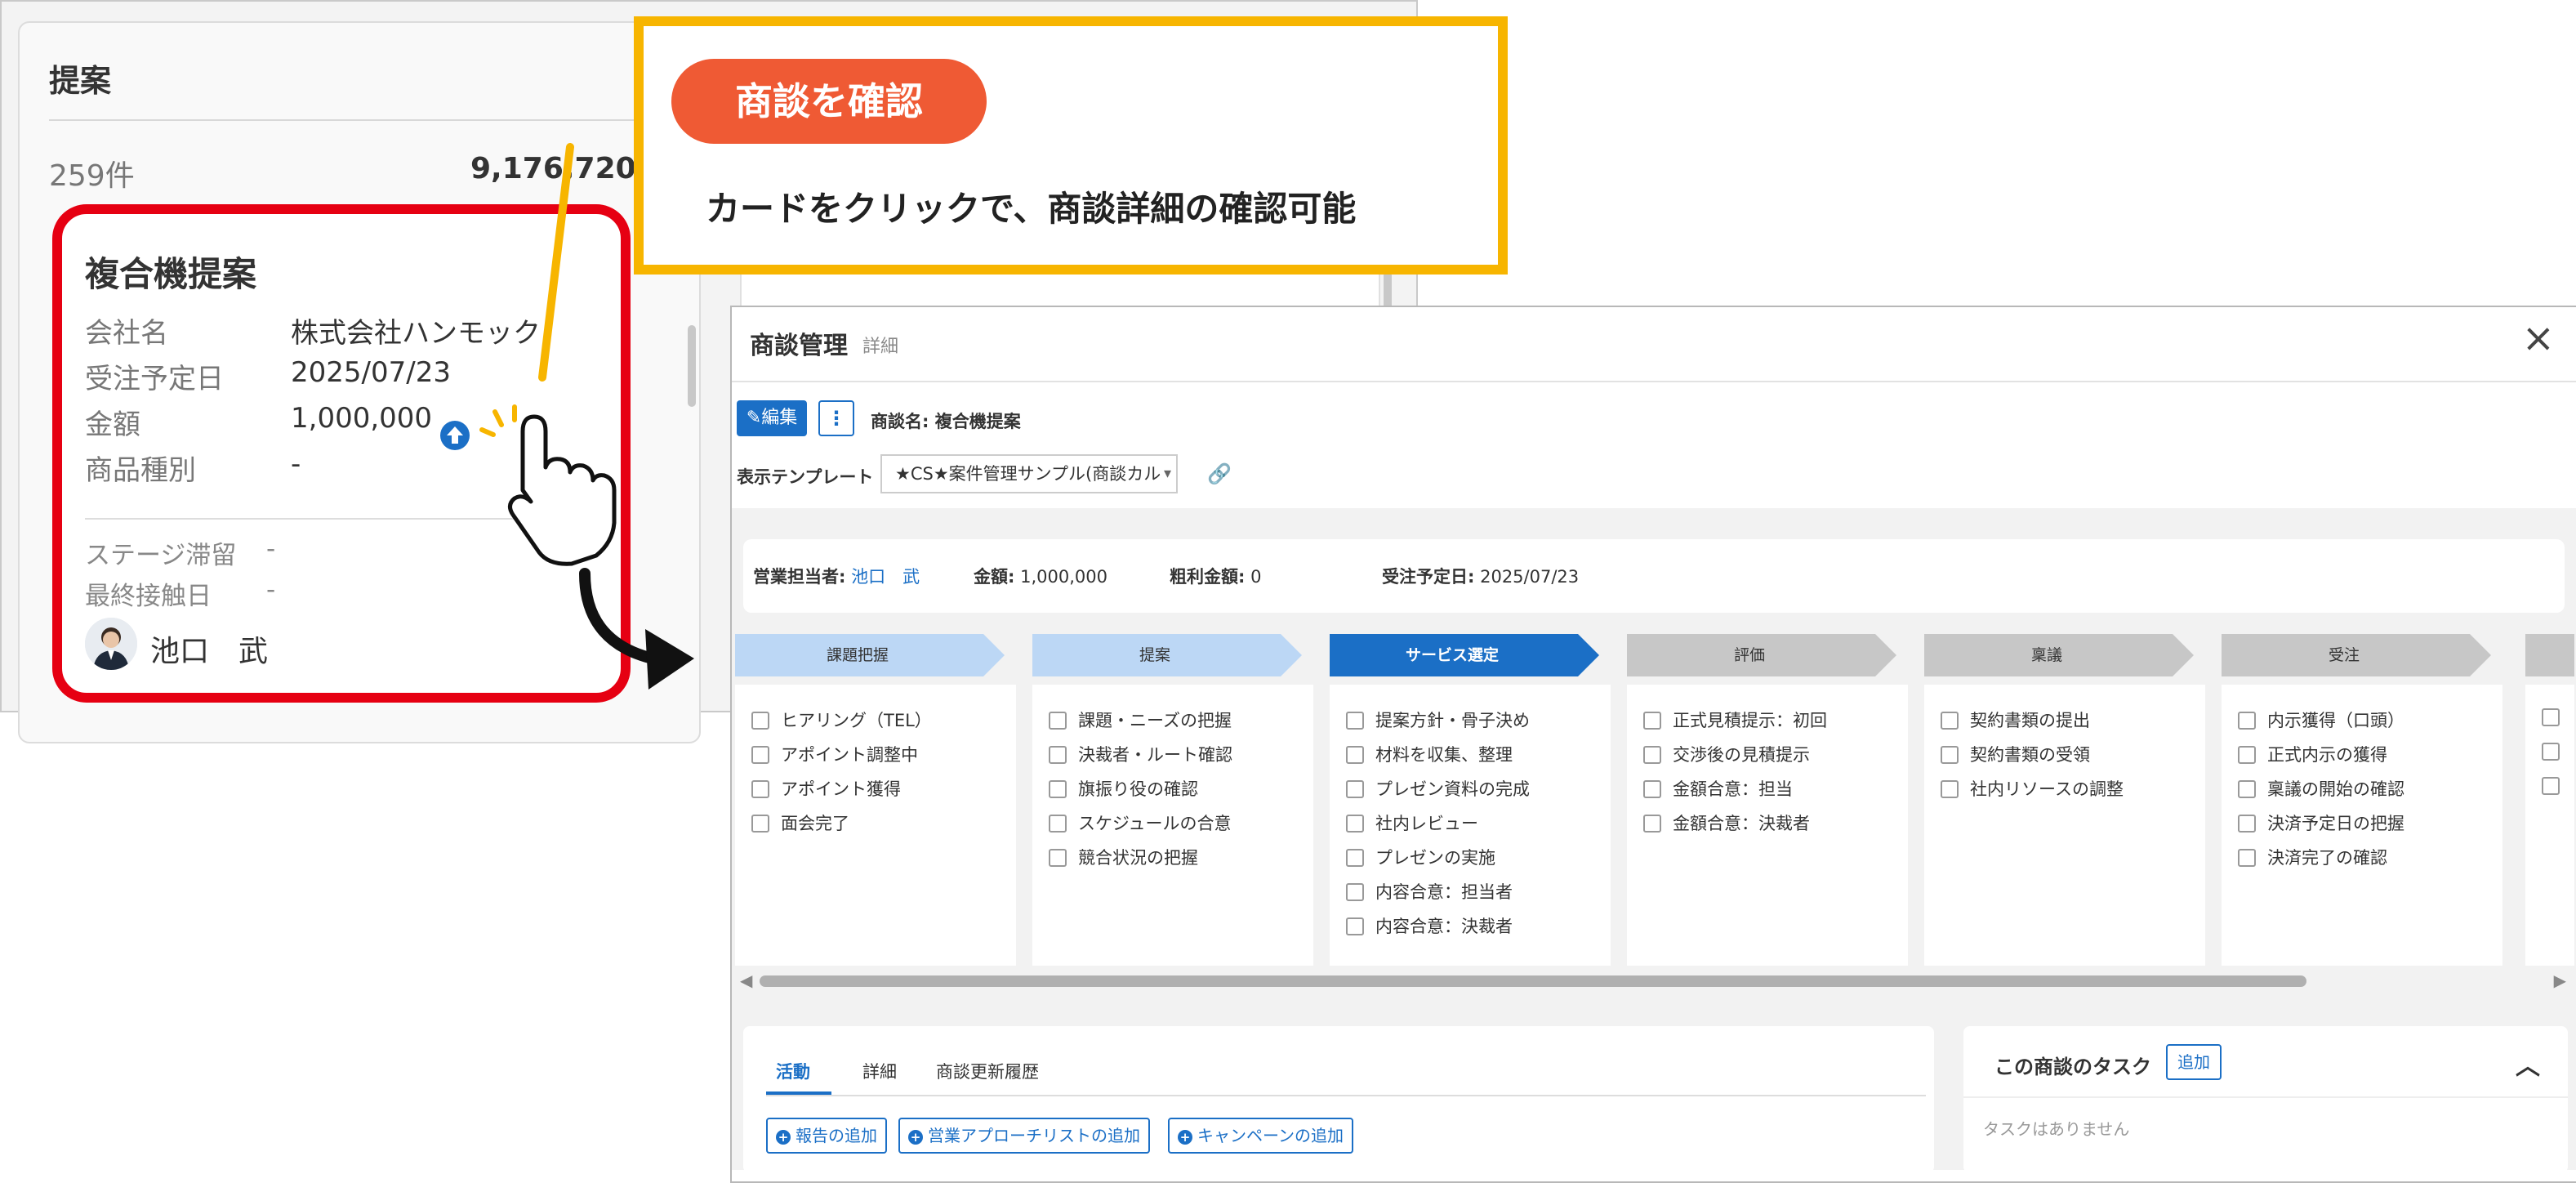 The image size is (2576, 1183). What do you see at coordinates (1429, 891) in the screenshot?
I see `checklist-item: 内容合意：担当者` at bounding box center [1429, 891].